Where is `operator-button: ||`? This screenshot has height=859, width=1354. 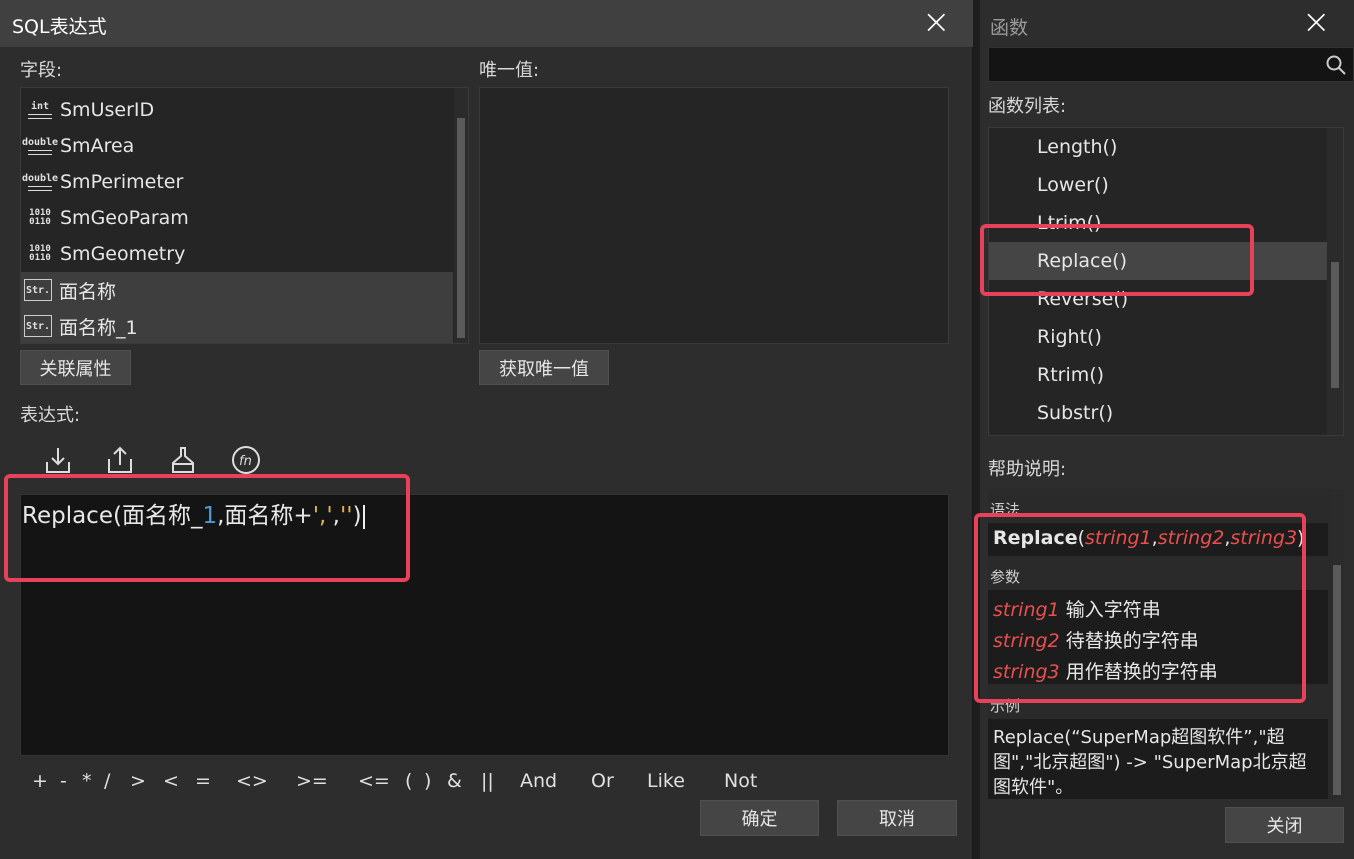 operator-button: || is located at coordinates (487, 781).